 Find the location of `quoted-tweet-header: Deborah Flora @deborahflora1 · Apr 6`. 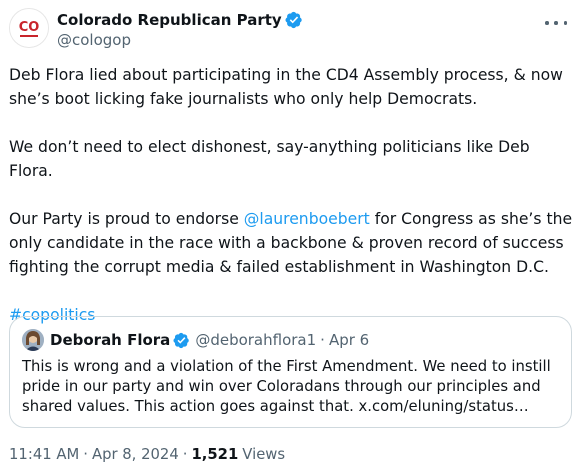

quoted-tweet-header: Deborah Flora @deborahflora1 · Apr 6 is located at coordinates (195, 340).